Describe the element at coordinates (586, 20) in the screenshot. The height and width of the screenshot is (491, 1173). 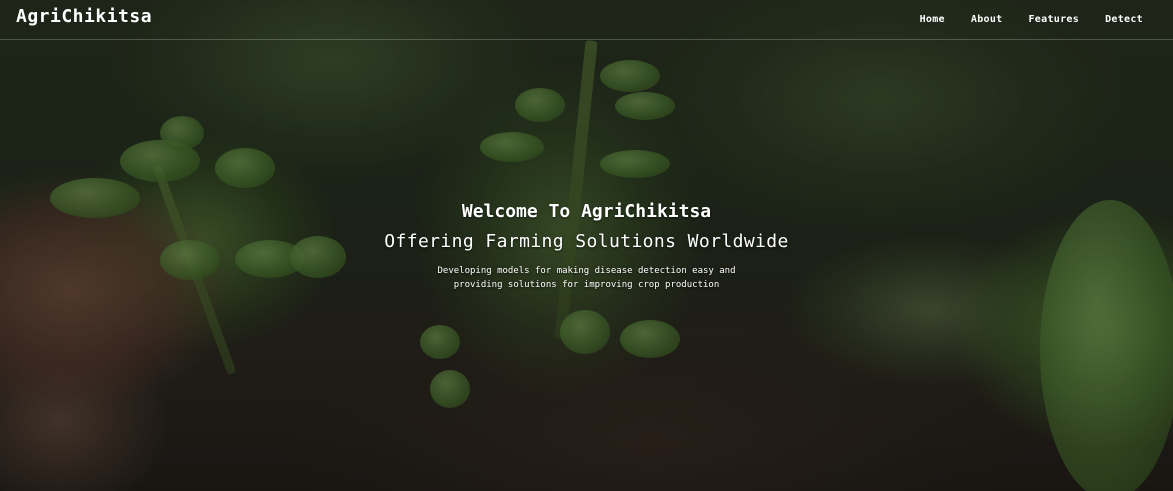
I see `navbar: AgriChikitsa Home About Features Detect` at that location.